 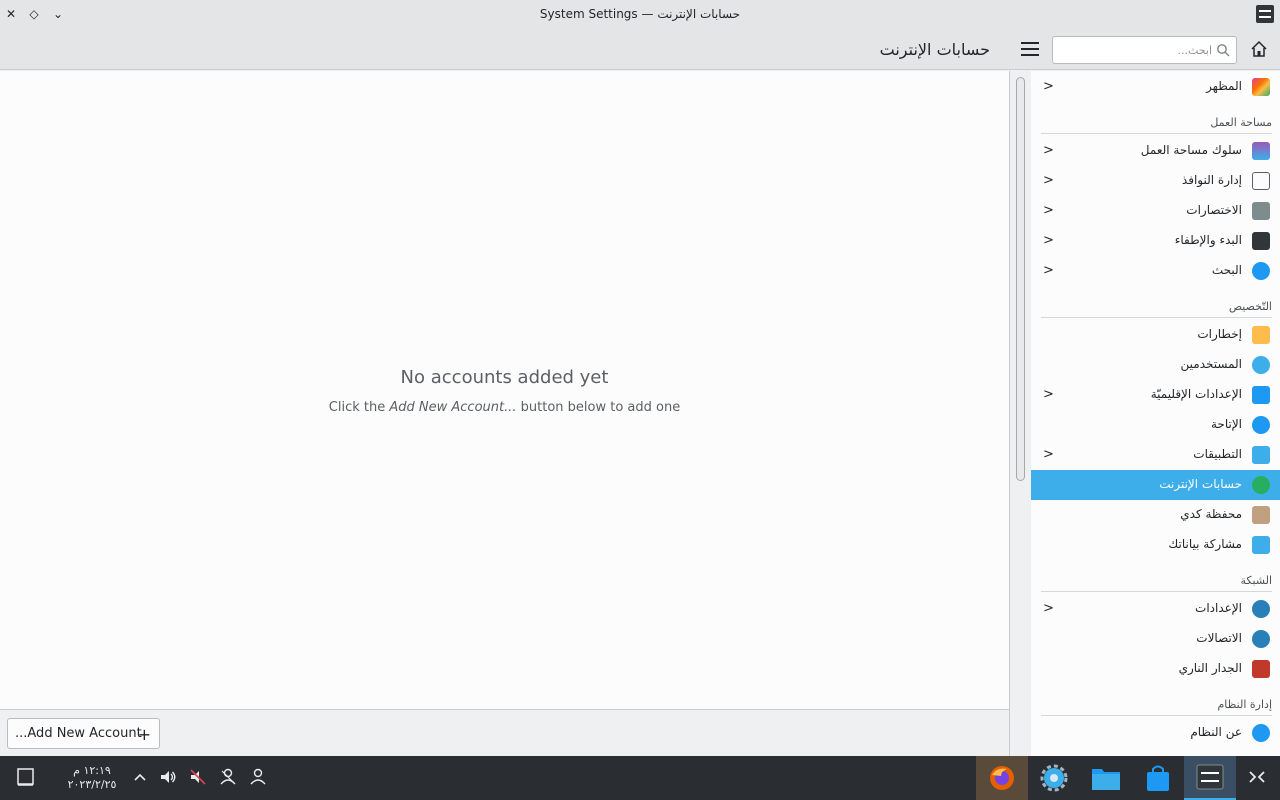 I want to click on task-file-manager, so click(x=1106, y=778).